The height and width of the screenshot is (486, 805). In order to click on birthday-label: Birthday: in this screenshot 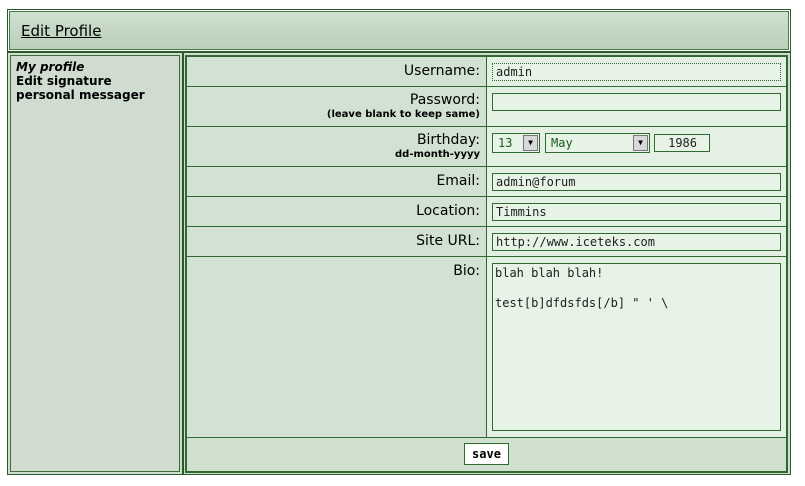, I will do `click(448, 140)`.